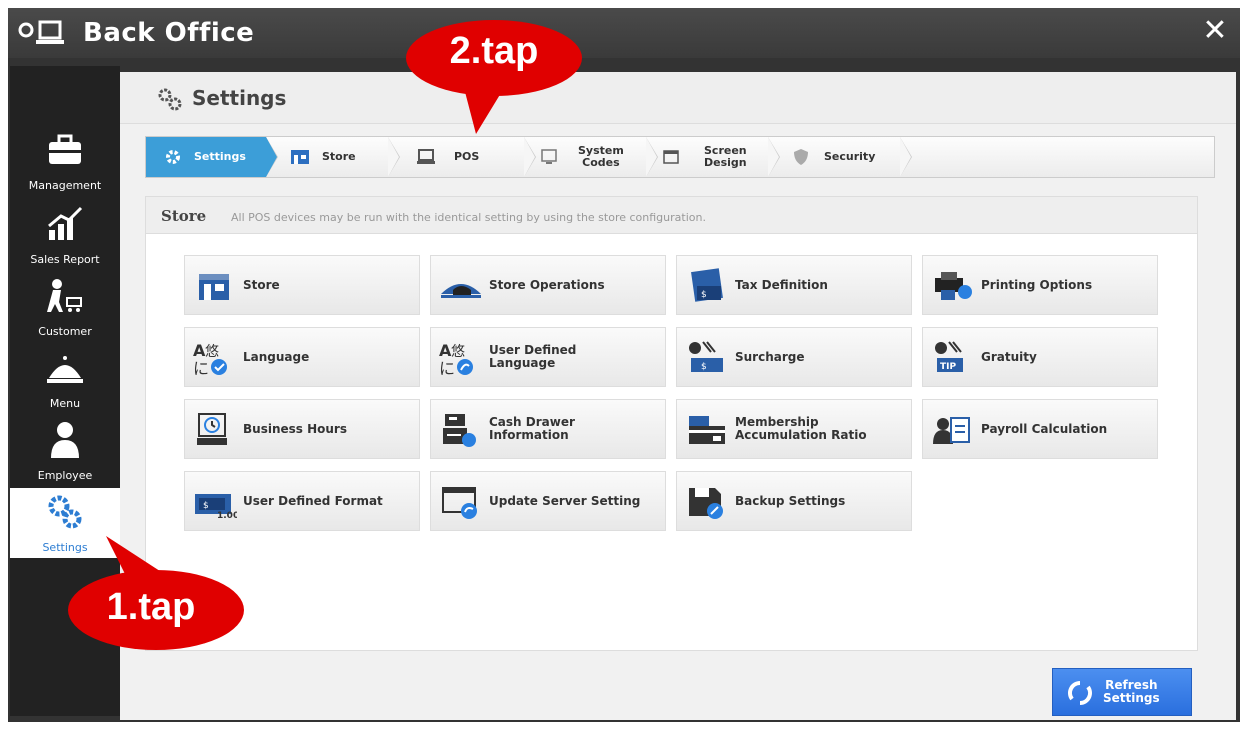  I want to click on page-title: Settings, so click(239, 98).